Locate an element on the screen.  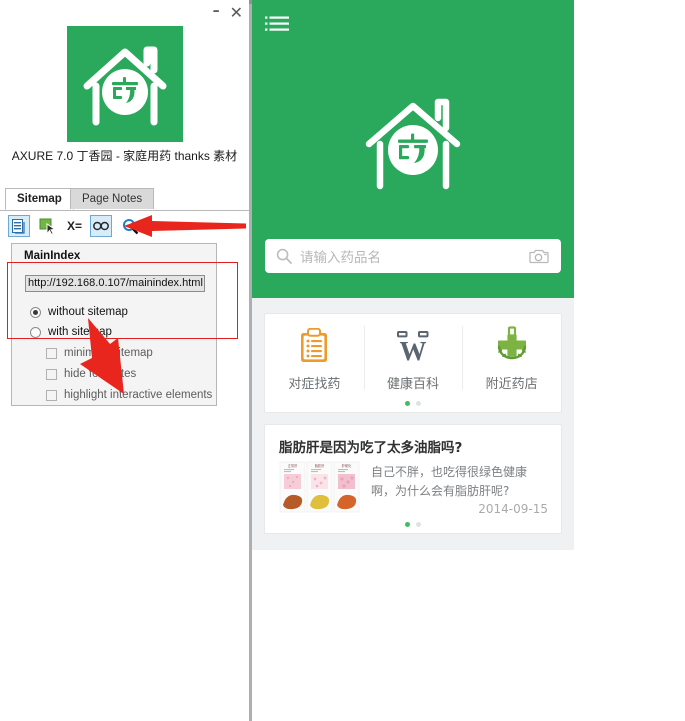
quick-entry-label: 健康百科 is located at coordinates (413, 384).